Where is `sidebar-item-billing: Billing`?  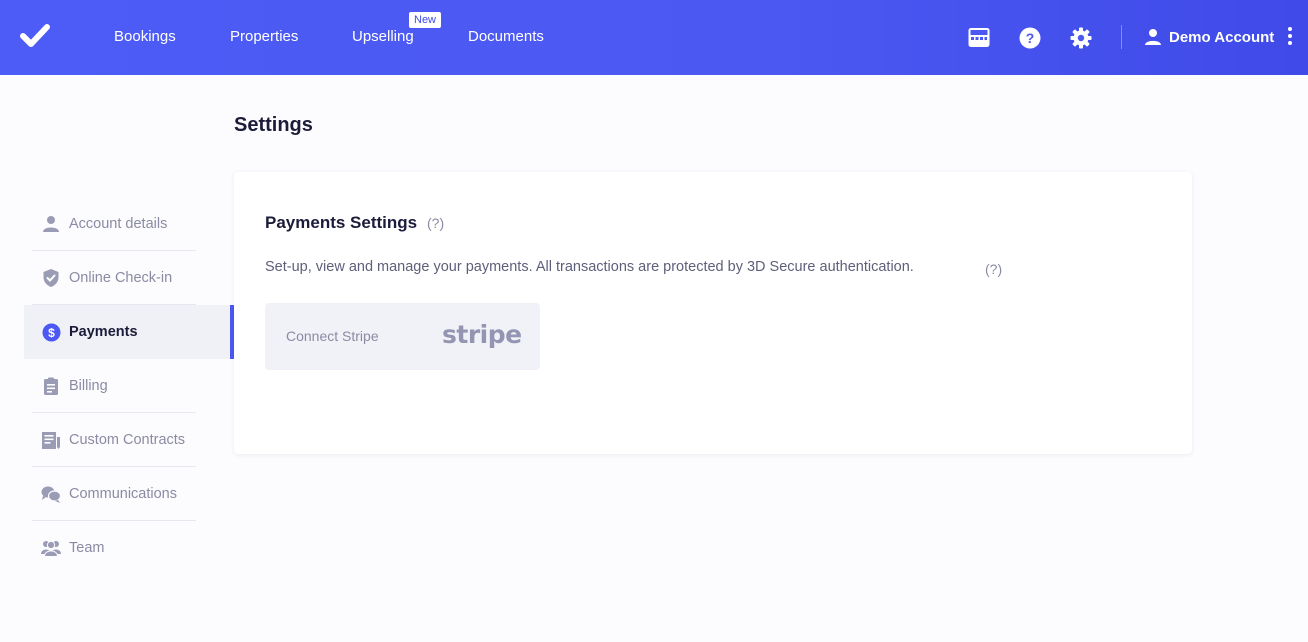
sidebar-item-billing: Billing is located at coordinates (129, 386).